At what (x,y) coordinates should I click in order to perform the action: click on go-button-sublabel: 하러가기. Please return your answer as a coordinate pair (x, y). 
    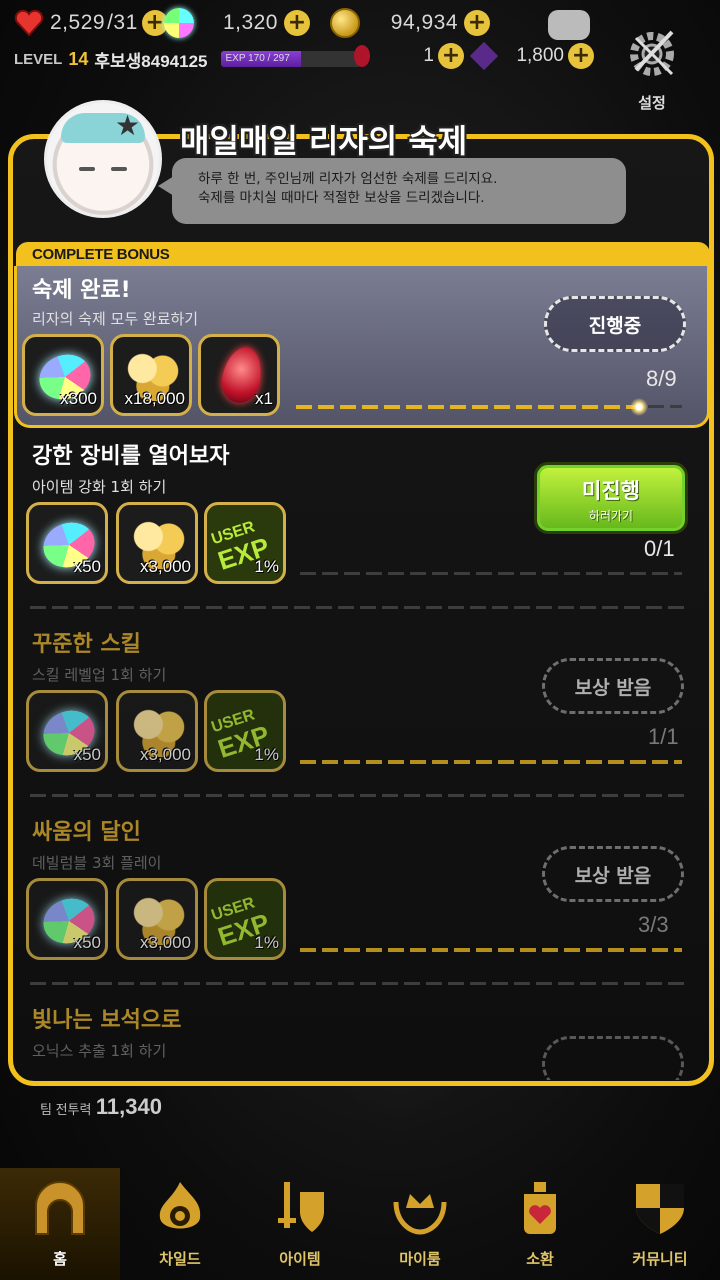
    Looking at the image, I should click on (611, 516).